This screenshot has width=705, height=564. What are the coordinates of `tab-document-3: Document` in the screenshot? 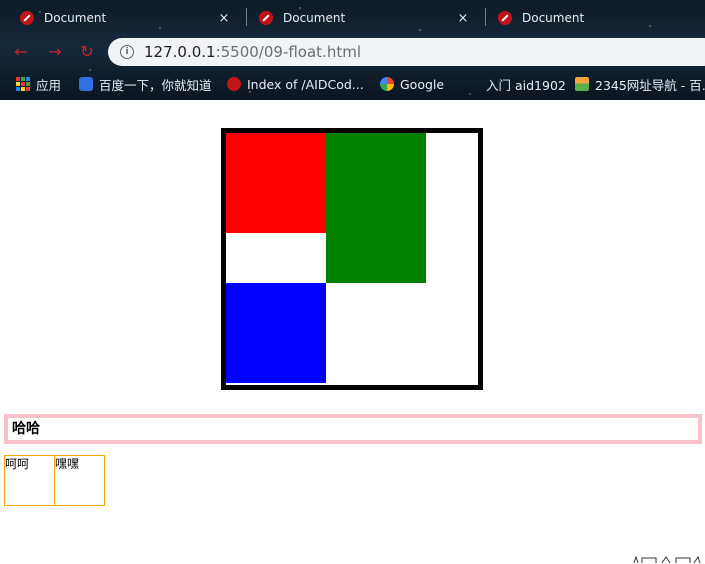 It's located at (591, 18).